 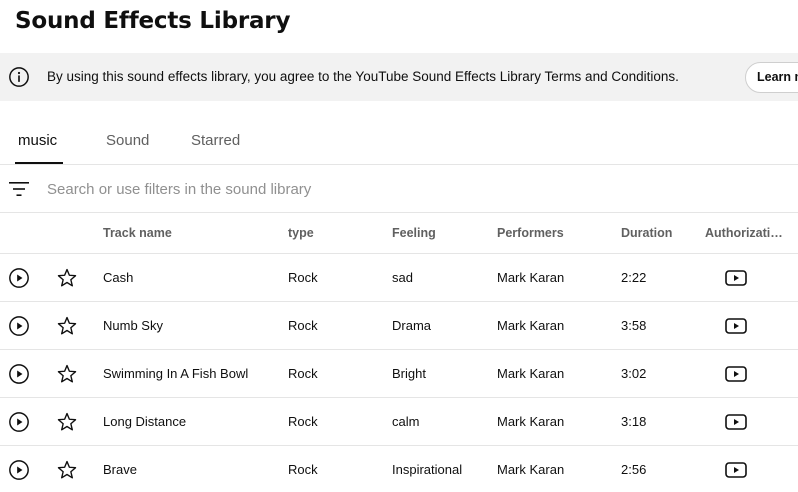 I want to click on track-feeling: sad, so click(x=402, y=277).